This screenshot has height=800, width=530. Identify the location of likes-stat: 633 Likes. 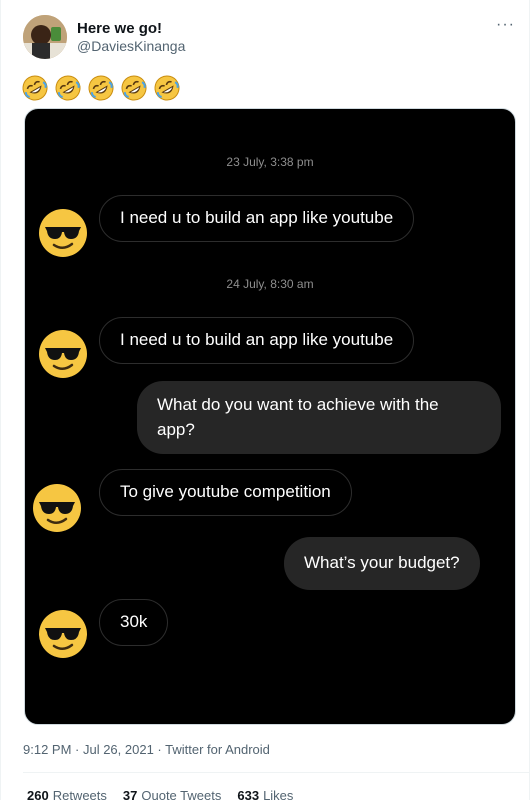
(265, 794).